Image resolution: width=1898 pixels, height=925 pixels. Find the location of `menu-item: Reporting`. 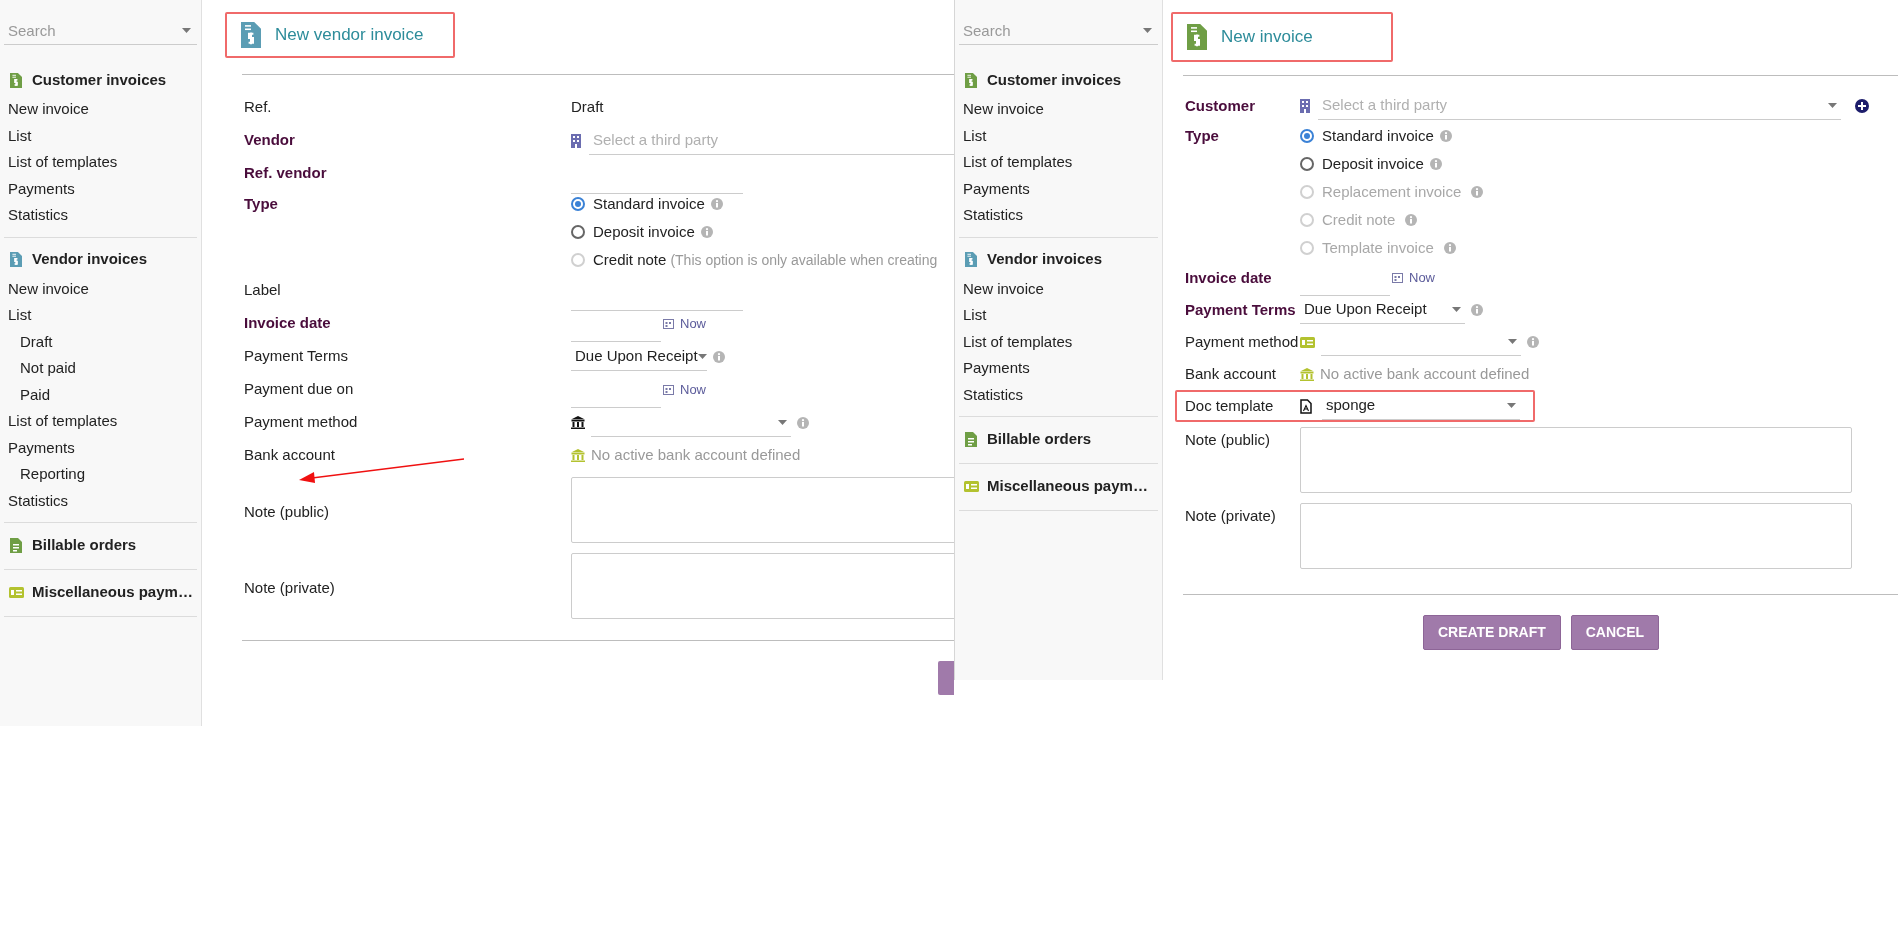

menu-item: Reporting is located at coordinates (53, 474).